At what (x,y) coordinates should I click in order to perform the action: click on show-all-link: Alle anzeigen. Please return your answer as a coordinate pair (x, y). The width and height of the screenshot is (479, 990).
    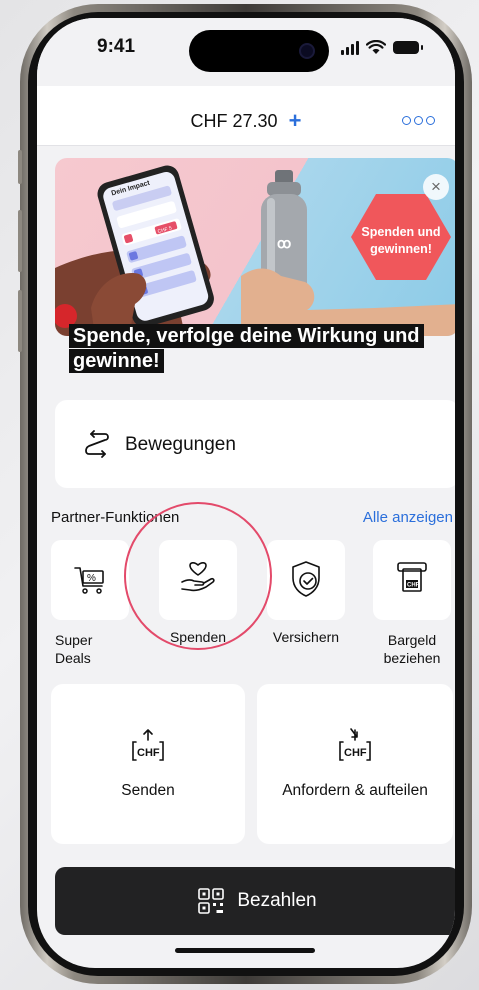
    Looking at the image, I should click on (408, 517).